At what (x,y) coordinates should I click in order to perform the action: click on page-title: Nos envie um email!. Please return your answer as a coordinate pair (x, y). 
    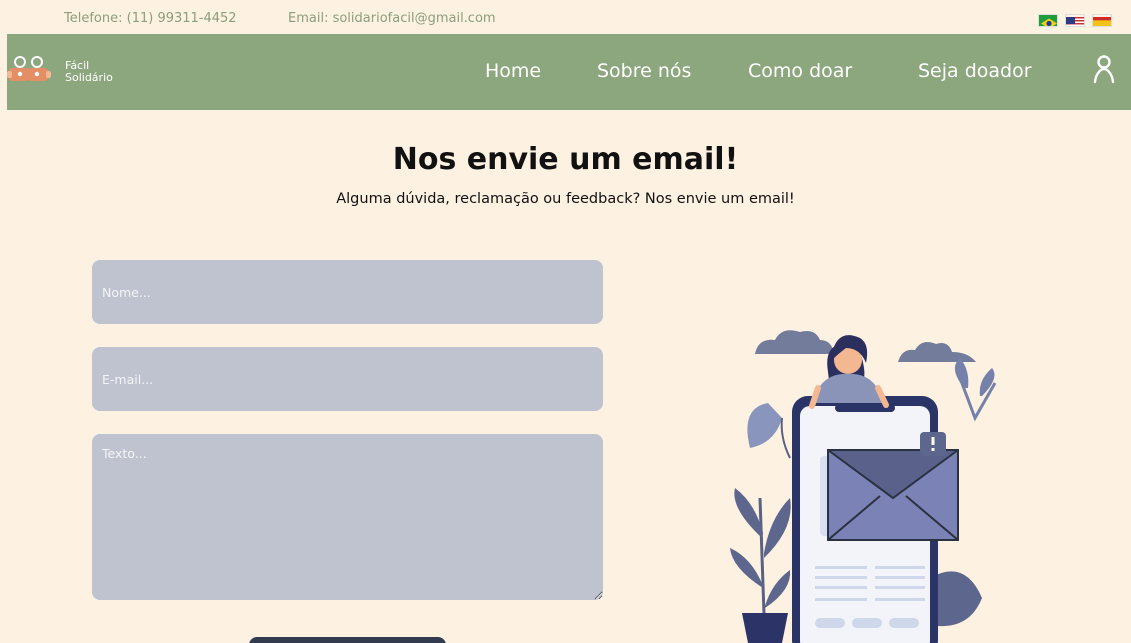
    Looking at the image, I should click on (565, 159).